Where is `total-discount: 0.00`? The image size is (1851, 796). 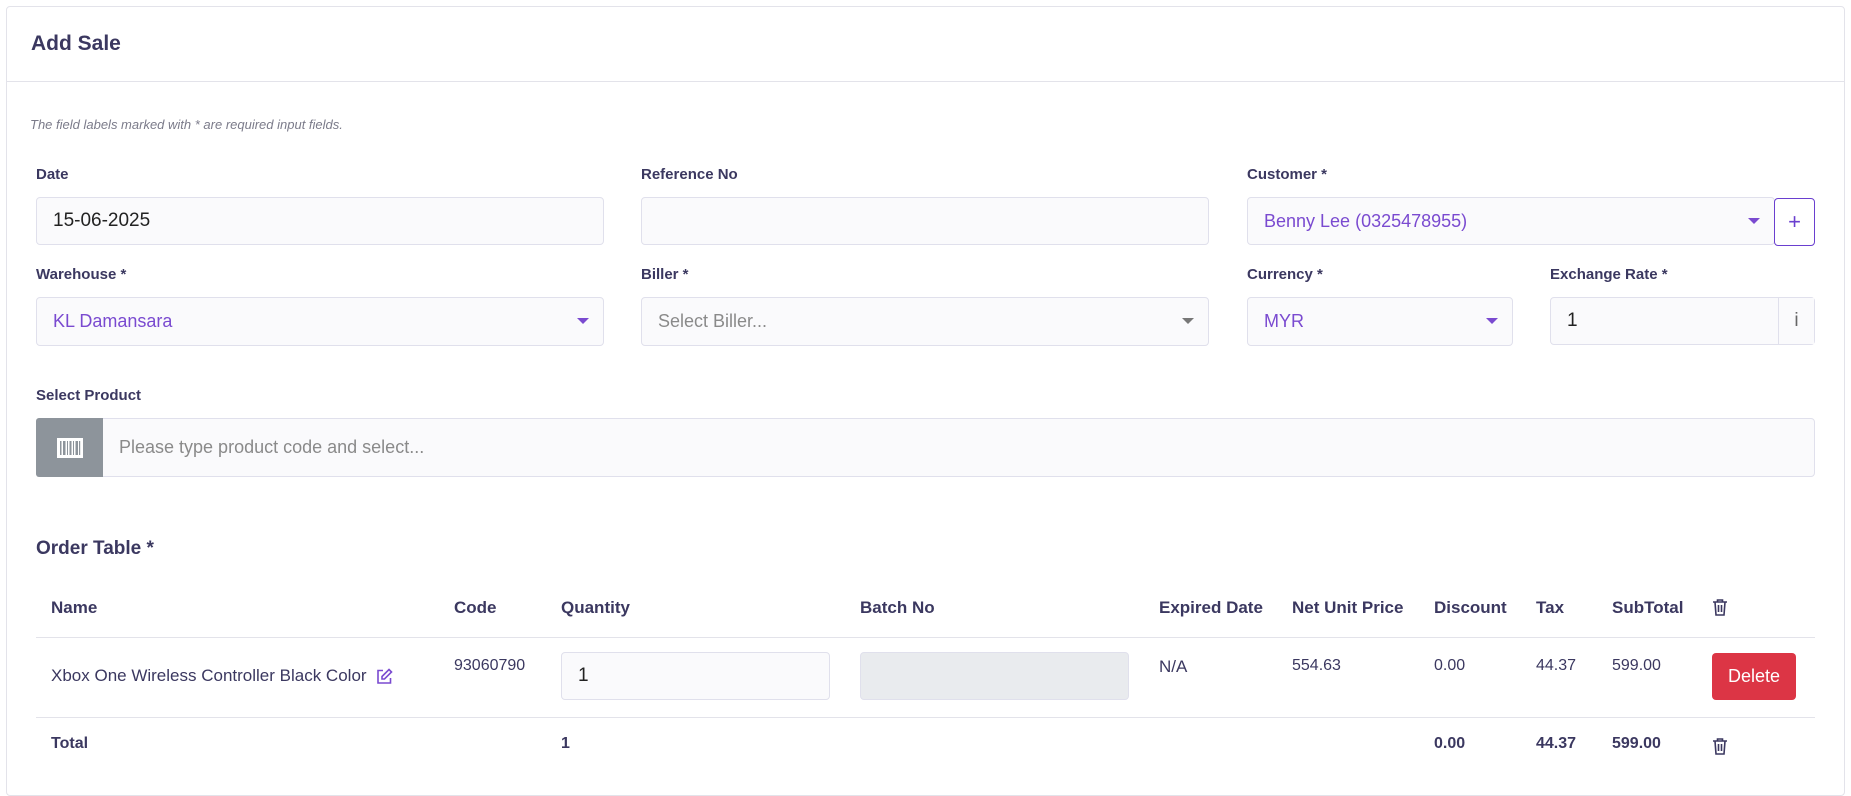
total-discount: 0.00 is located at coordinates (1450, 743).